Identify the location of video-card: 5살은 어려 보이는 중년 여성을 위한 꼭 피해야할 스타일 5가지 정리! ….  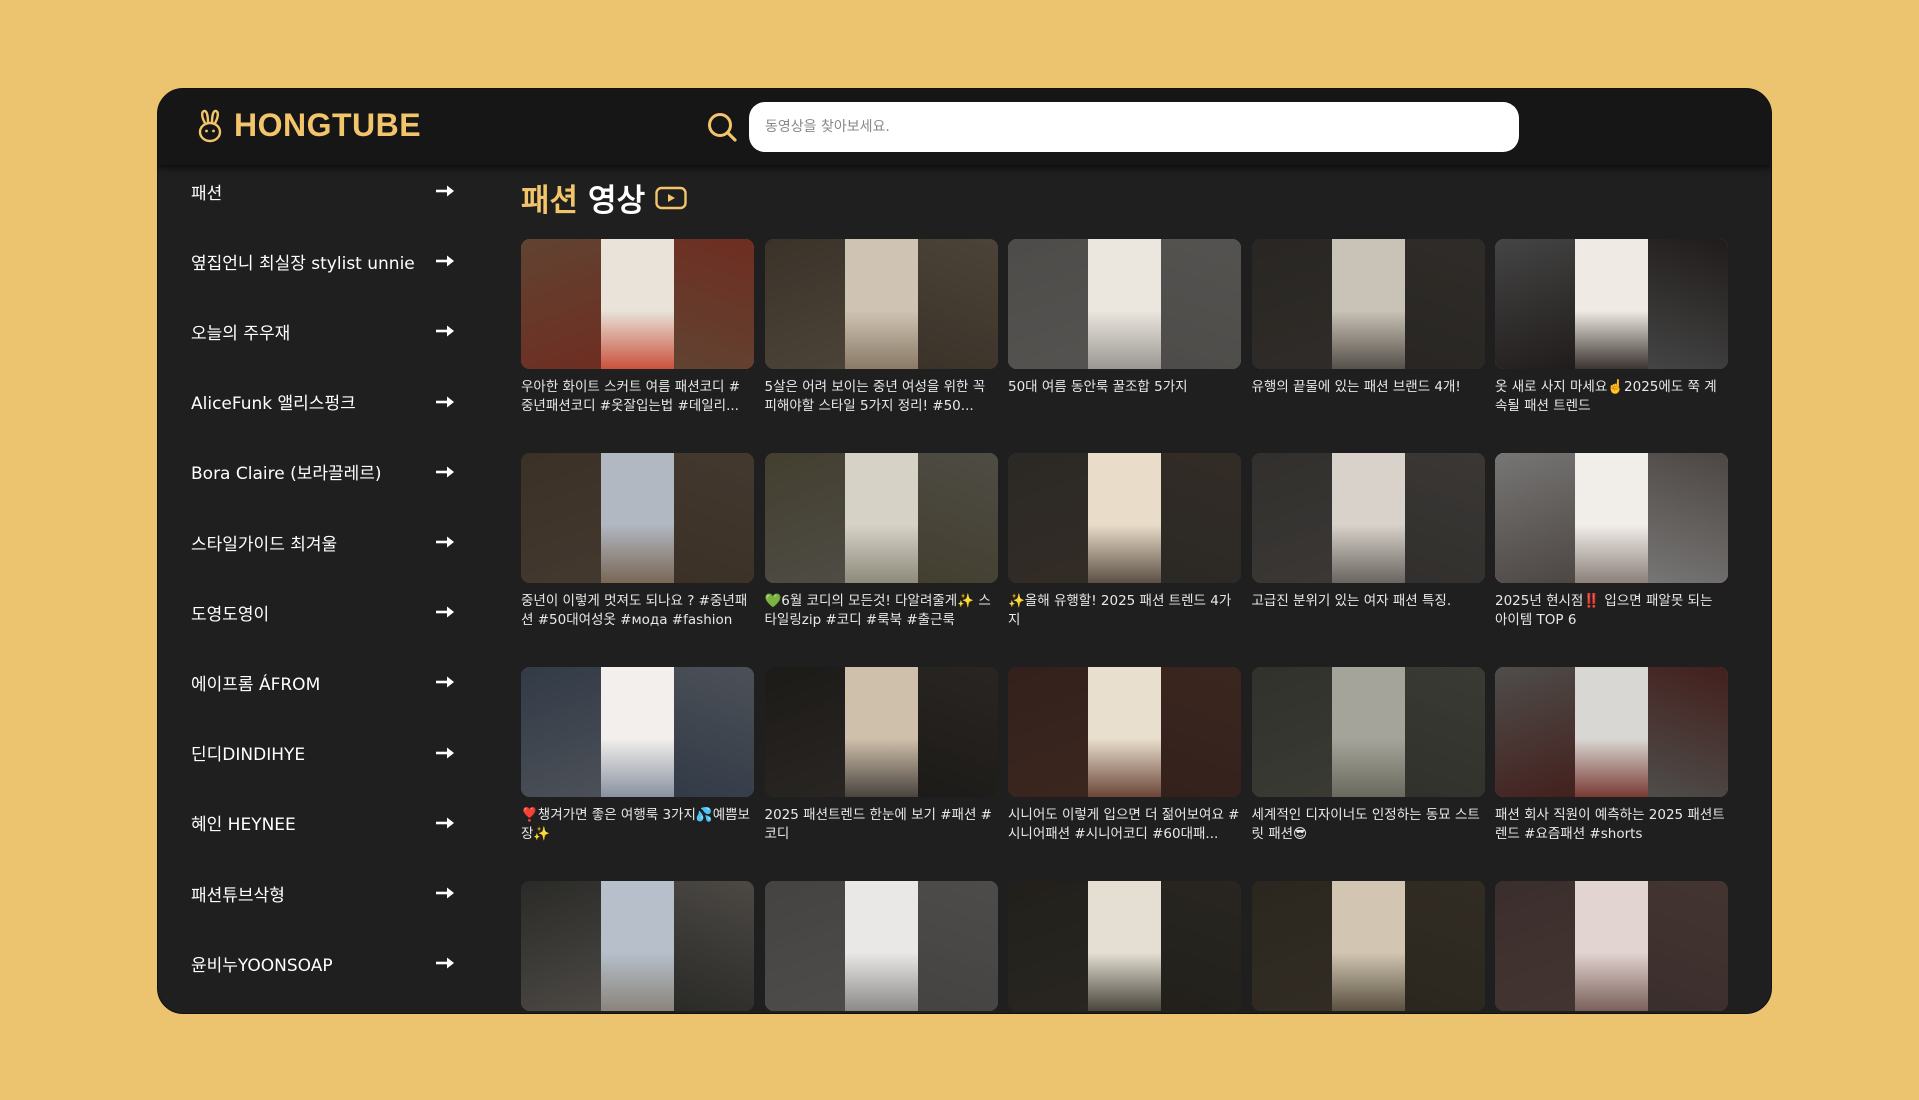
(881, 327).